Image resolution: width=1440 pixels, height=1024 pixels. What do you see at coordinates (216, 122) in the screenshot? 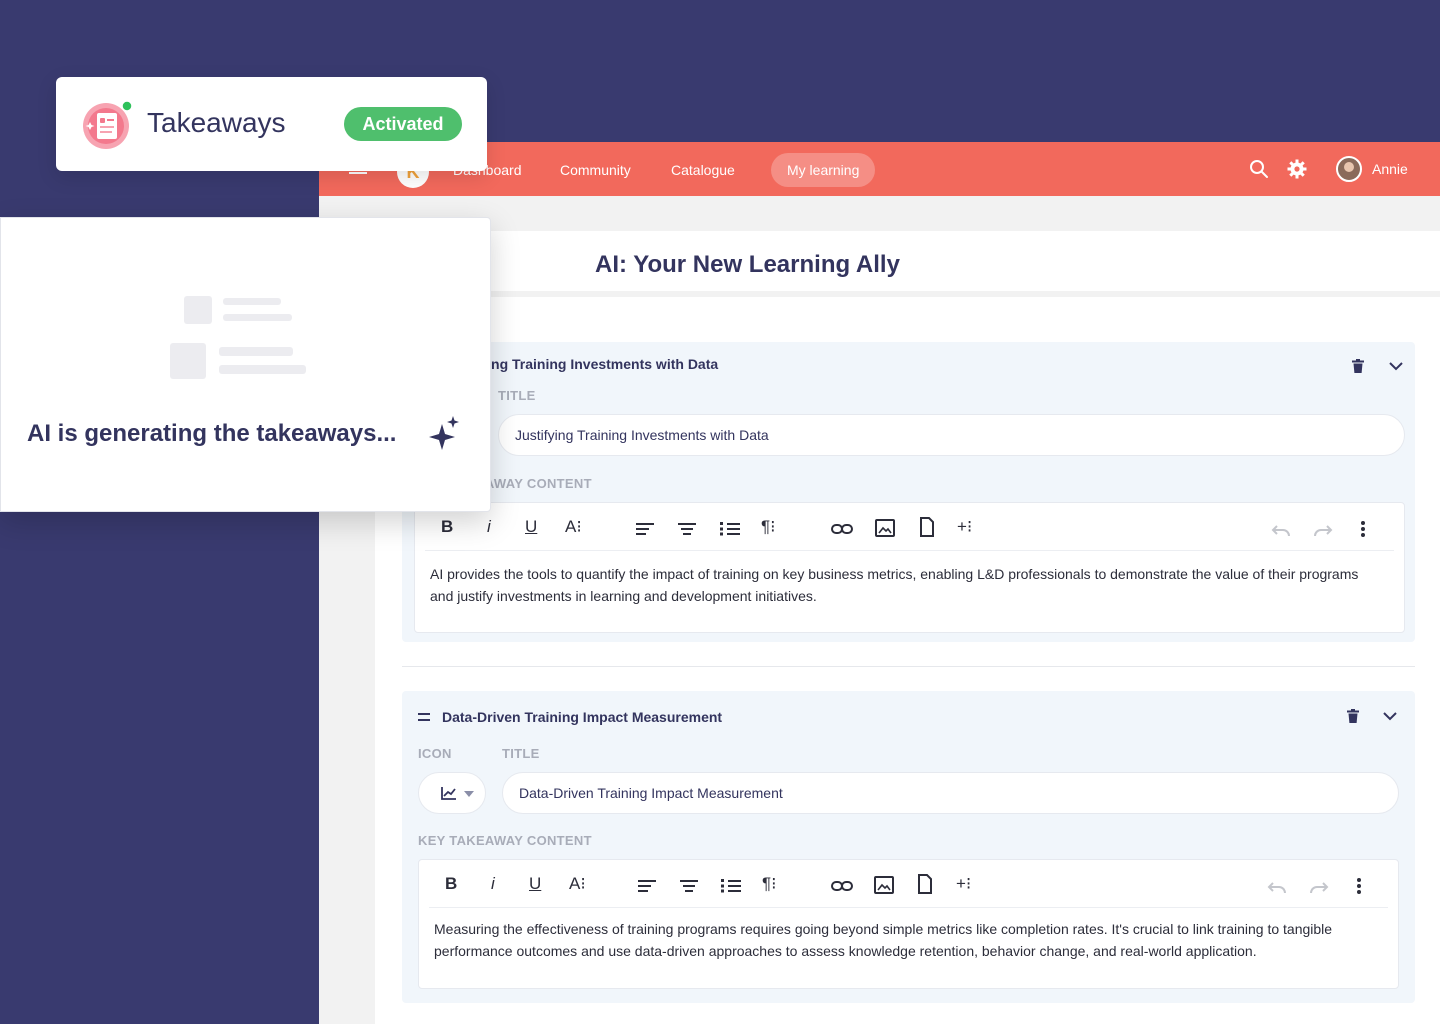
I see `takeaways-title: Takeaways` at bounding box center [216, 122].